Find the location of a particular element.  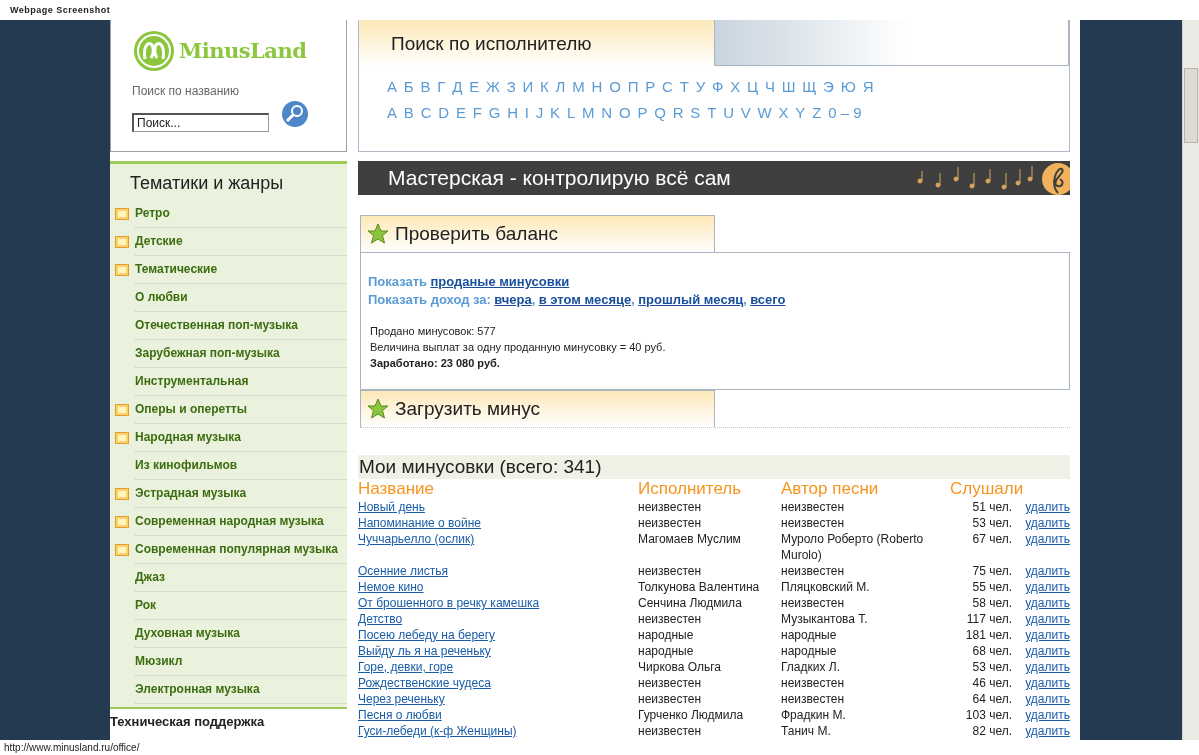

track-link: Посею лебеду на берегу is located at coordinates (427, 635).